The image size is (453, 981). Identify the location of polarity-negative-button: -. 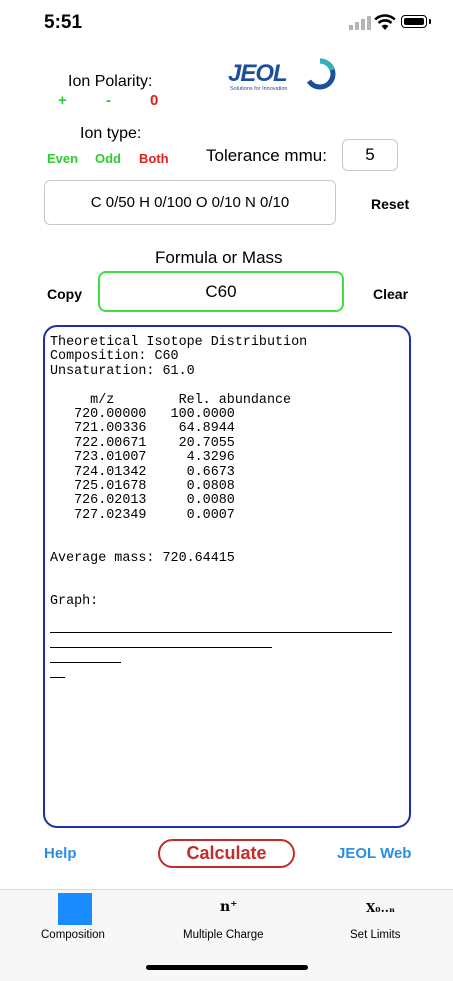
(108, 100).